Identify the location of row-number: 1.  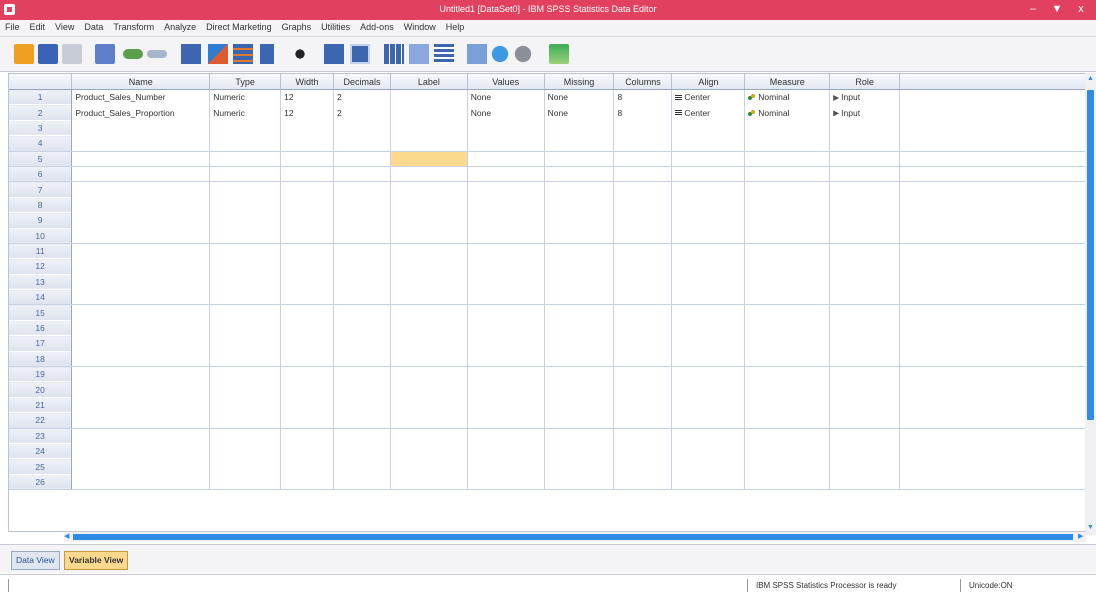
(41, 97).